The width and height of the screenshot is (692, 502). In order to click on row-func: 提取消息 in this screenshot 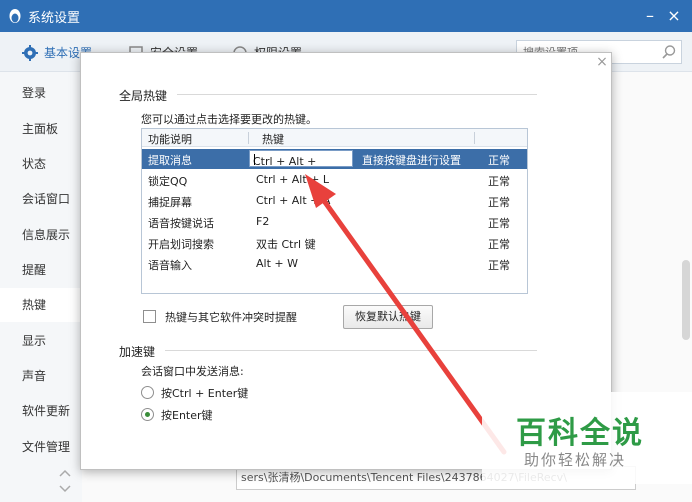, I will do `click(170, 160)`.